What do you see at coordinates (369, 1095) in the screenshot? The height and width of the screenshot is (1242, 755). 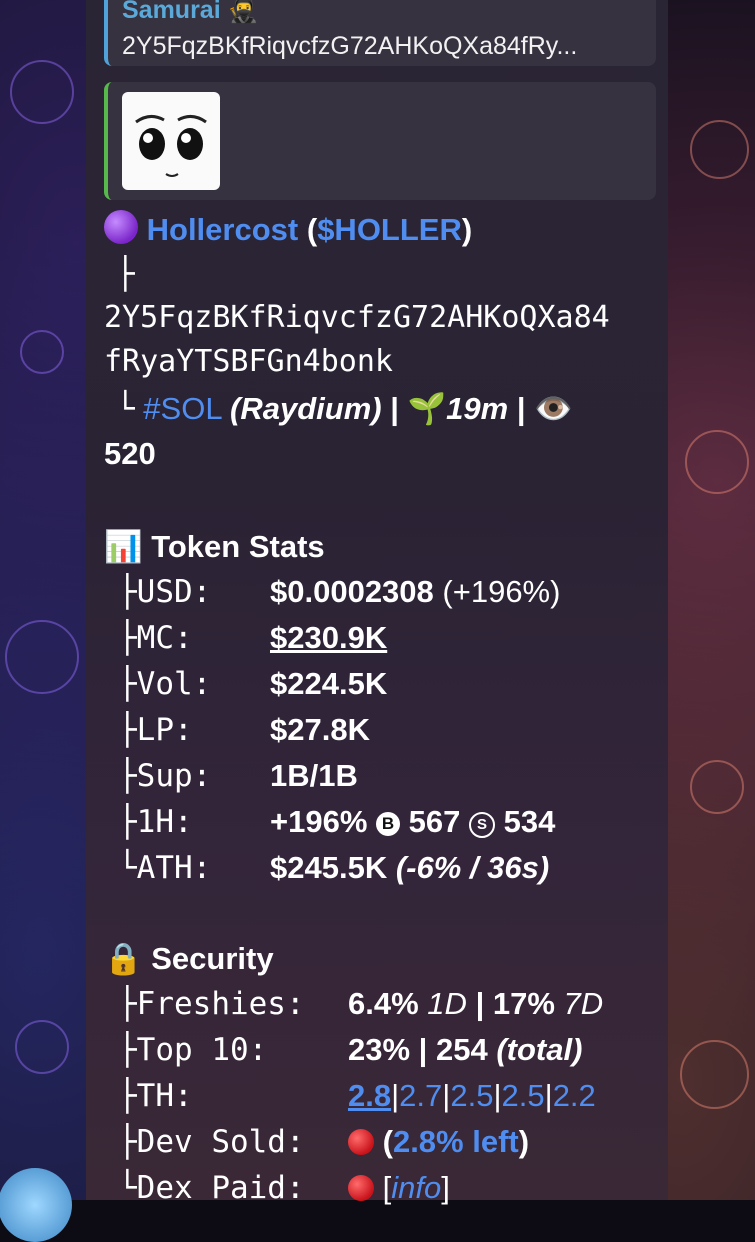 I see `th-link: 2.8` at bounding box center [369, 1095].